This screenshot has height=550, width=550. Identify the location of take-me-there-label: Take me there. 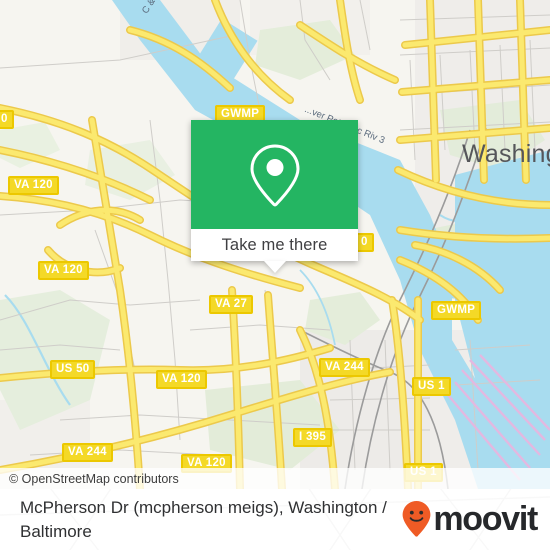
(274, 244).